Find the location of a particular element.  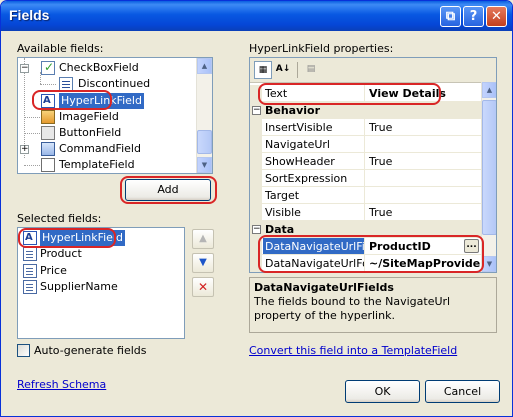

categorized-icon: ▦ is located at coordinates (263, 70).